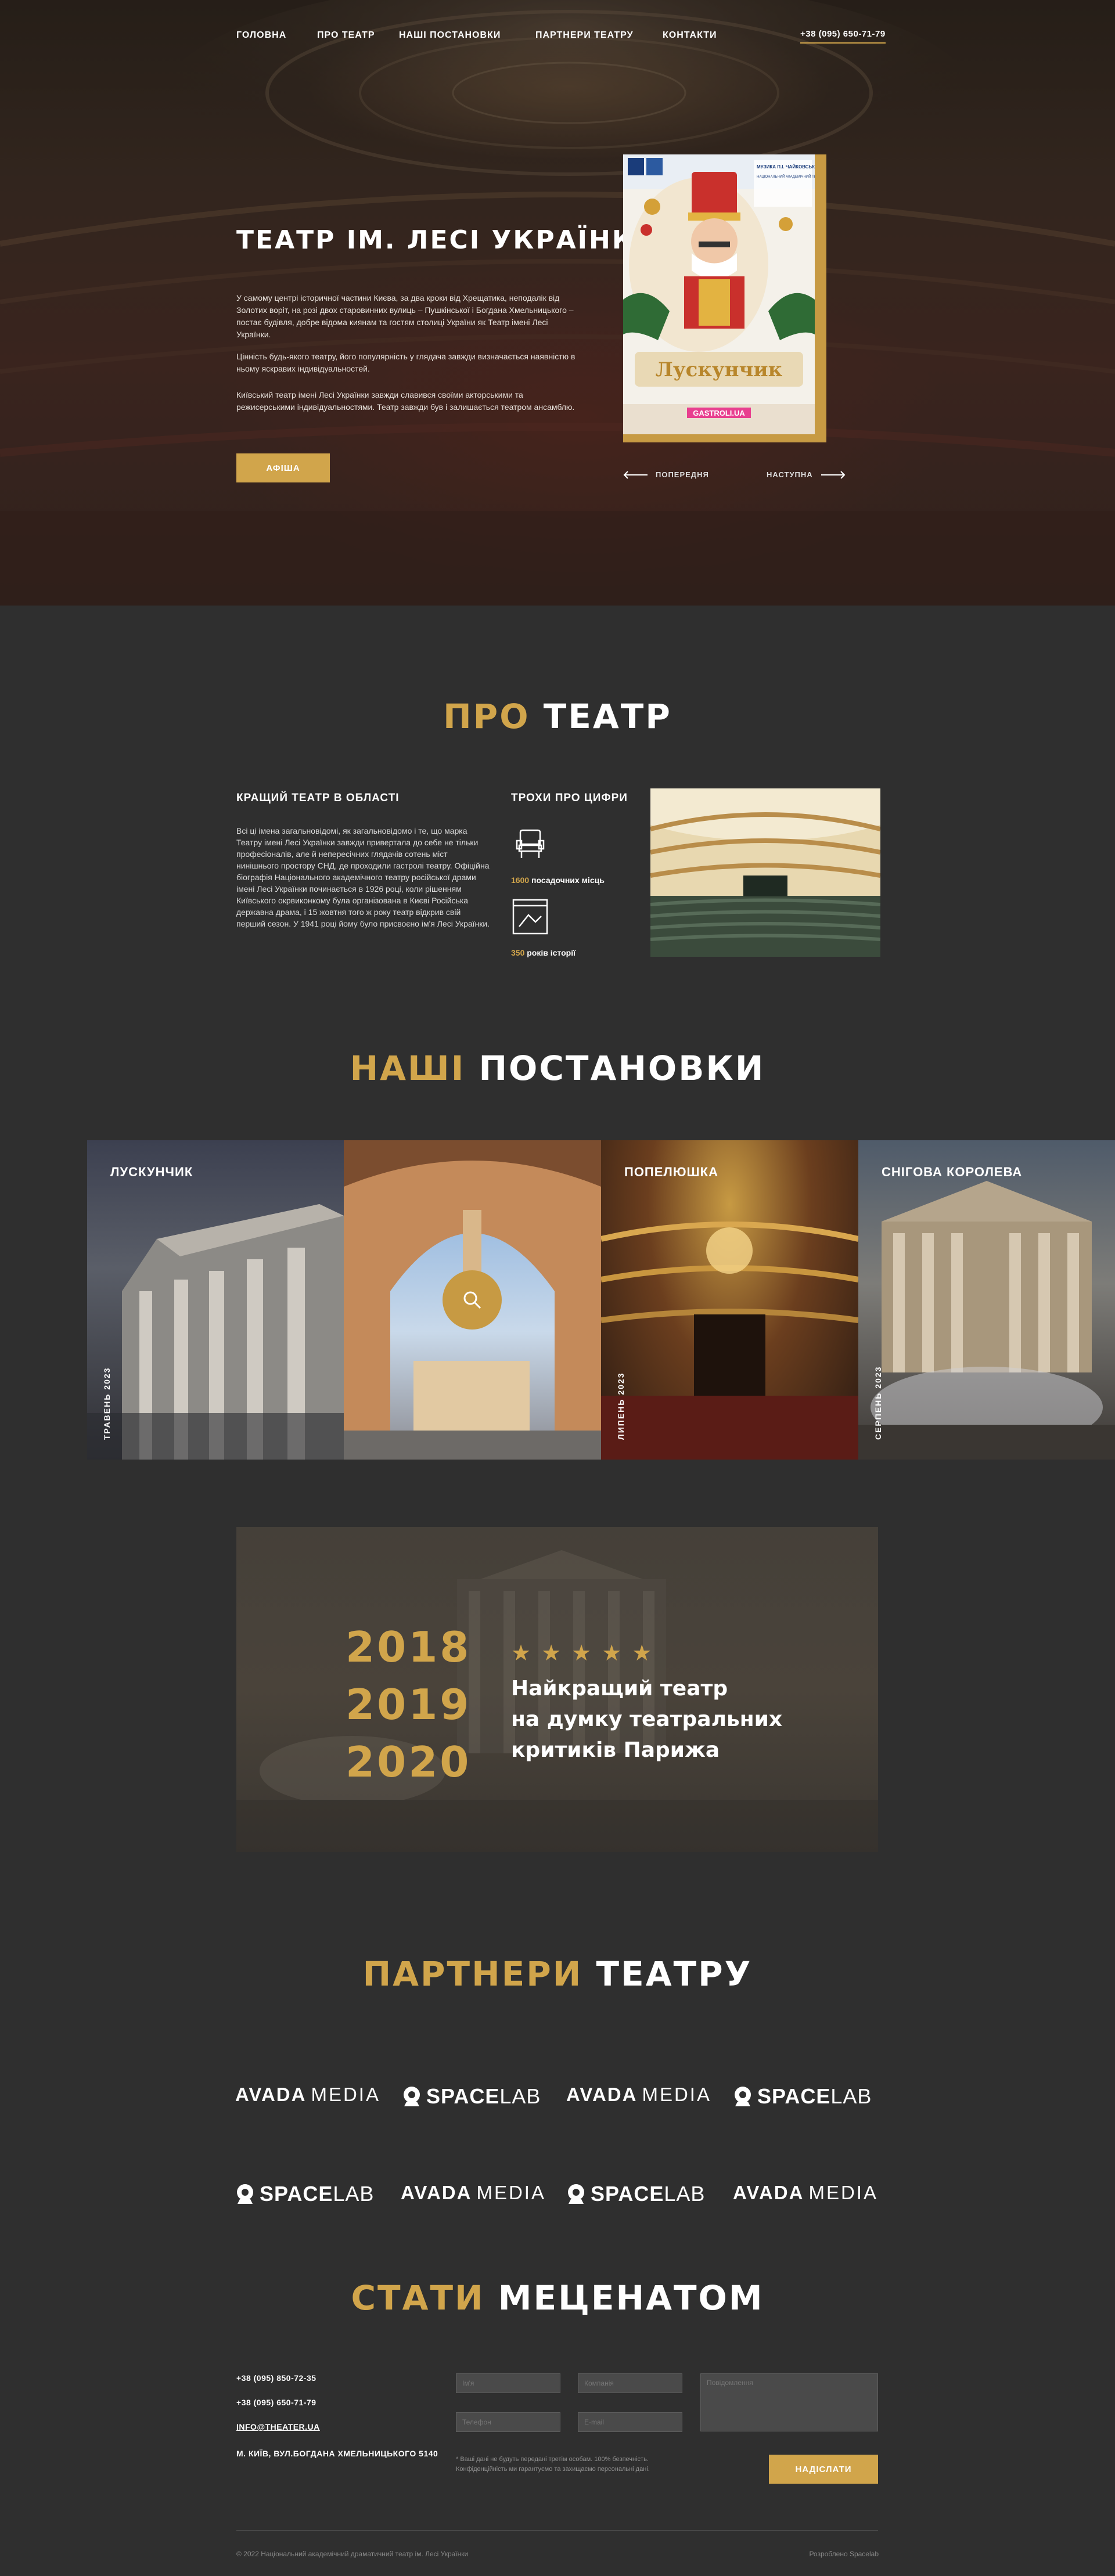 This screenshot has width=1115, height=2576. What do you see at coordinates (409, 1704) in the screenshot?
I see `award-year-2019: 2019` at bounding box center [409, 1704].